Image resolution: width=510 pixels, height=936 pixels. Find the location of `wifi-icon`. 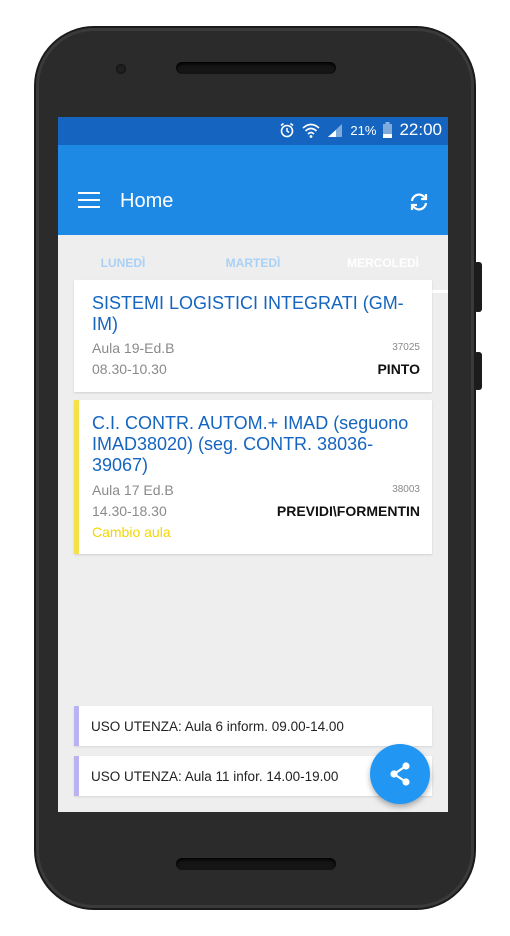

wifi-icon is located at coordinates (311, 130).